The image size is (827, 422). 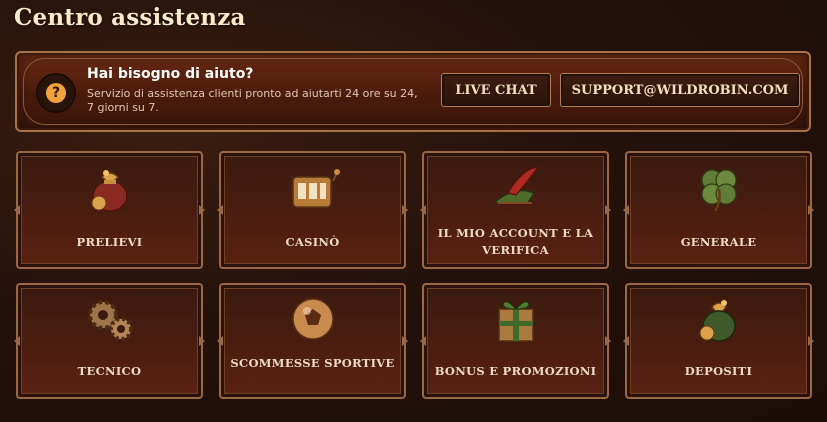 I want to click on slot-machine-icon, so click(x=315, y=188).